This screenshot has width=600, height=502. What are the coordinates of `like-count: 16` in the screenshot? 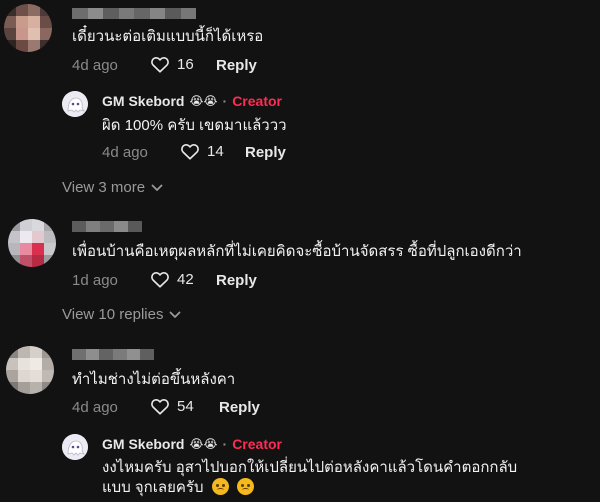 It's located at (185, 64).